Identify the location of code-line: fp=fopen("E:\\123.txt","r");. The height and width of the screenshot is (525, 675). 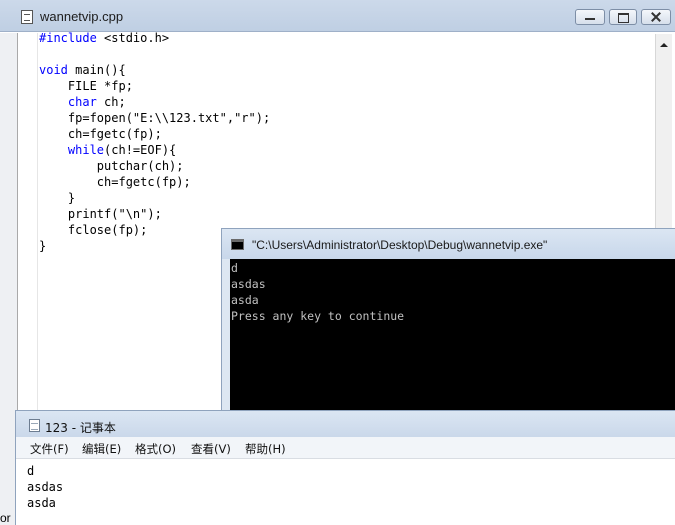
(155, 118).